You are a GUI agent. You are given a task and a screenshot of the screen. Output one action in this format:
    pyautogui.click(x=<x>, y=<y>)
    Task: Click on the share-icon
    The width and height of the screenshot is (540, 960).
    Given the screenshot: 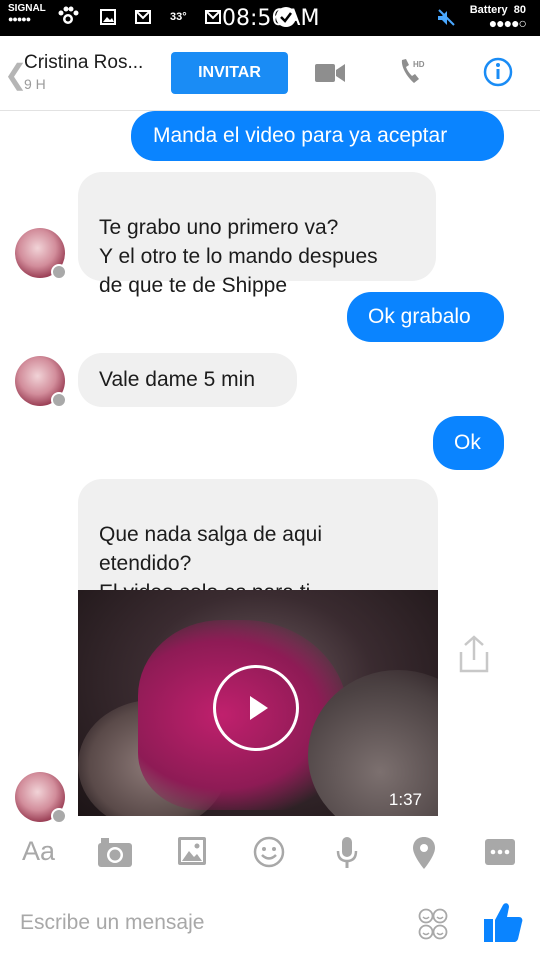 What is the action you would take?
    pyautogui.click(x=474, y=654)
    